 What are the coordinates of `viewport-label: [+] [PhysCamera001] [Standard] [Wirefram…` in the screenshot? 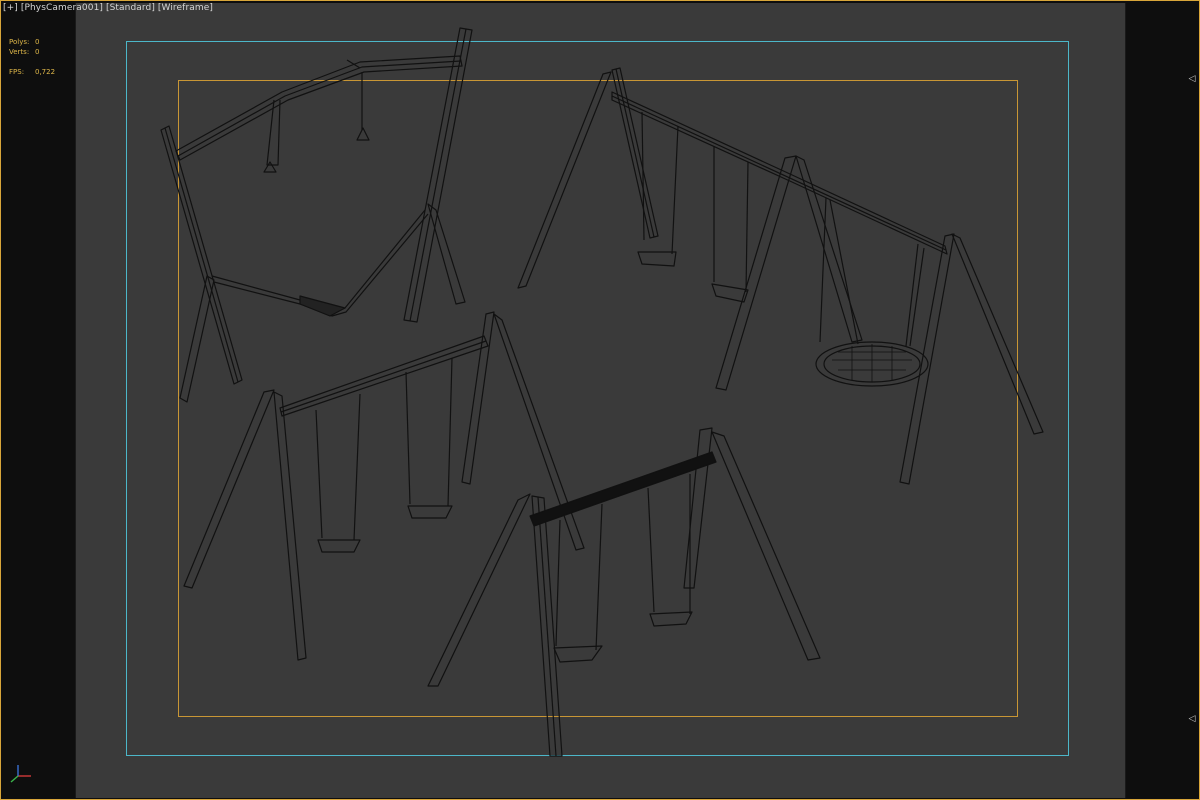 It's located at (108, 8).